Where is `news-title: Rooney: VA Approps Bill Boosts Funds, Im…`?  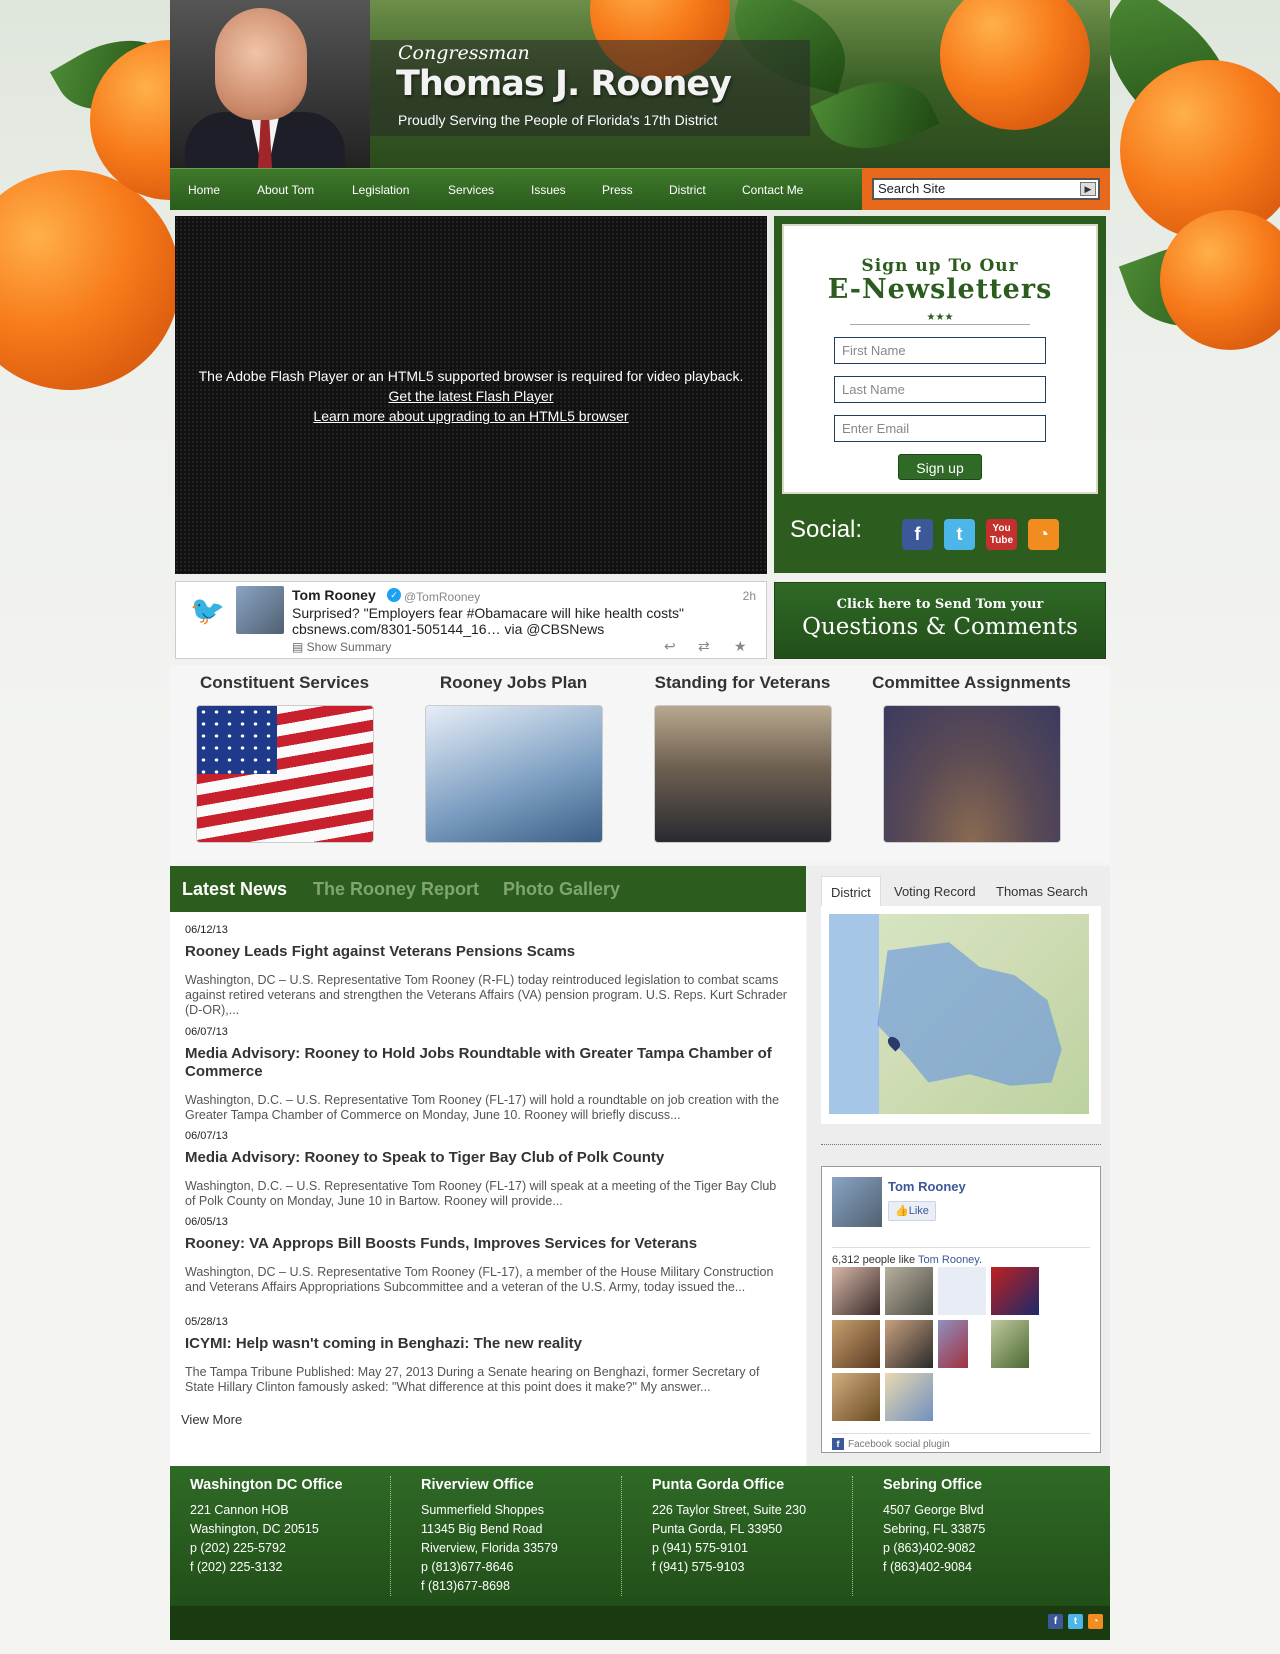 news-title: Rooney: VA Approps Bill Boosts Funds, Im… is located at coordinates (487, 1244).